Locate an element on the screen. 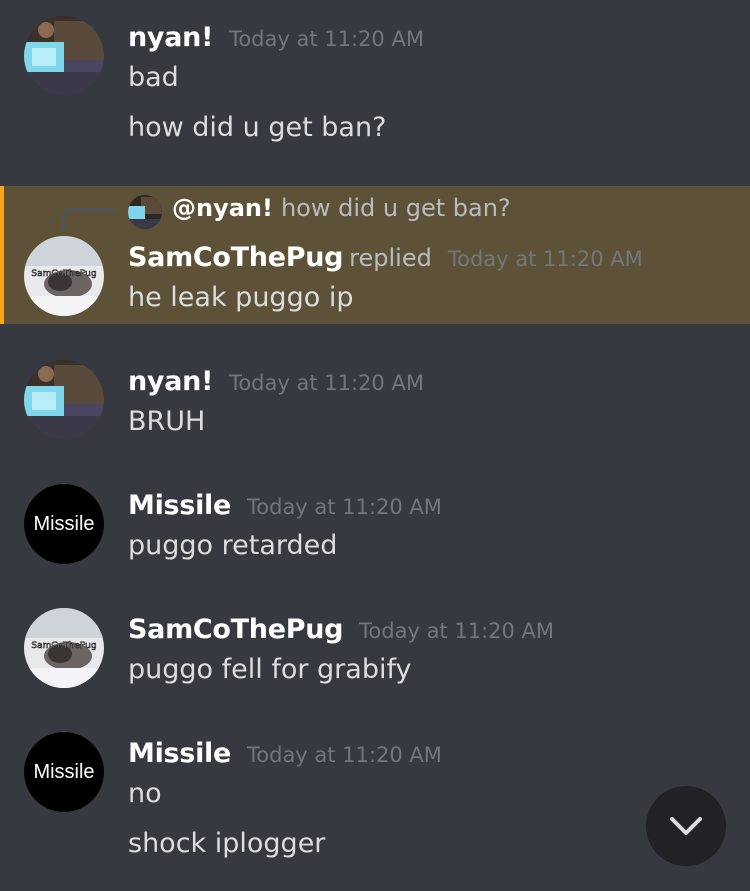 The height and width of the screenshot is (891, 750). message-text: how did u get ban? is located at coordinates (257, 127).